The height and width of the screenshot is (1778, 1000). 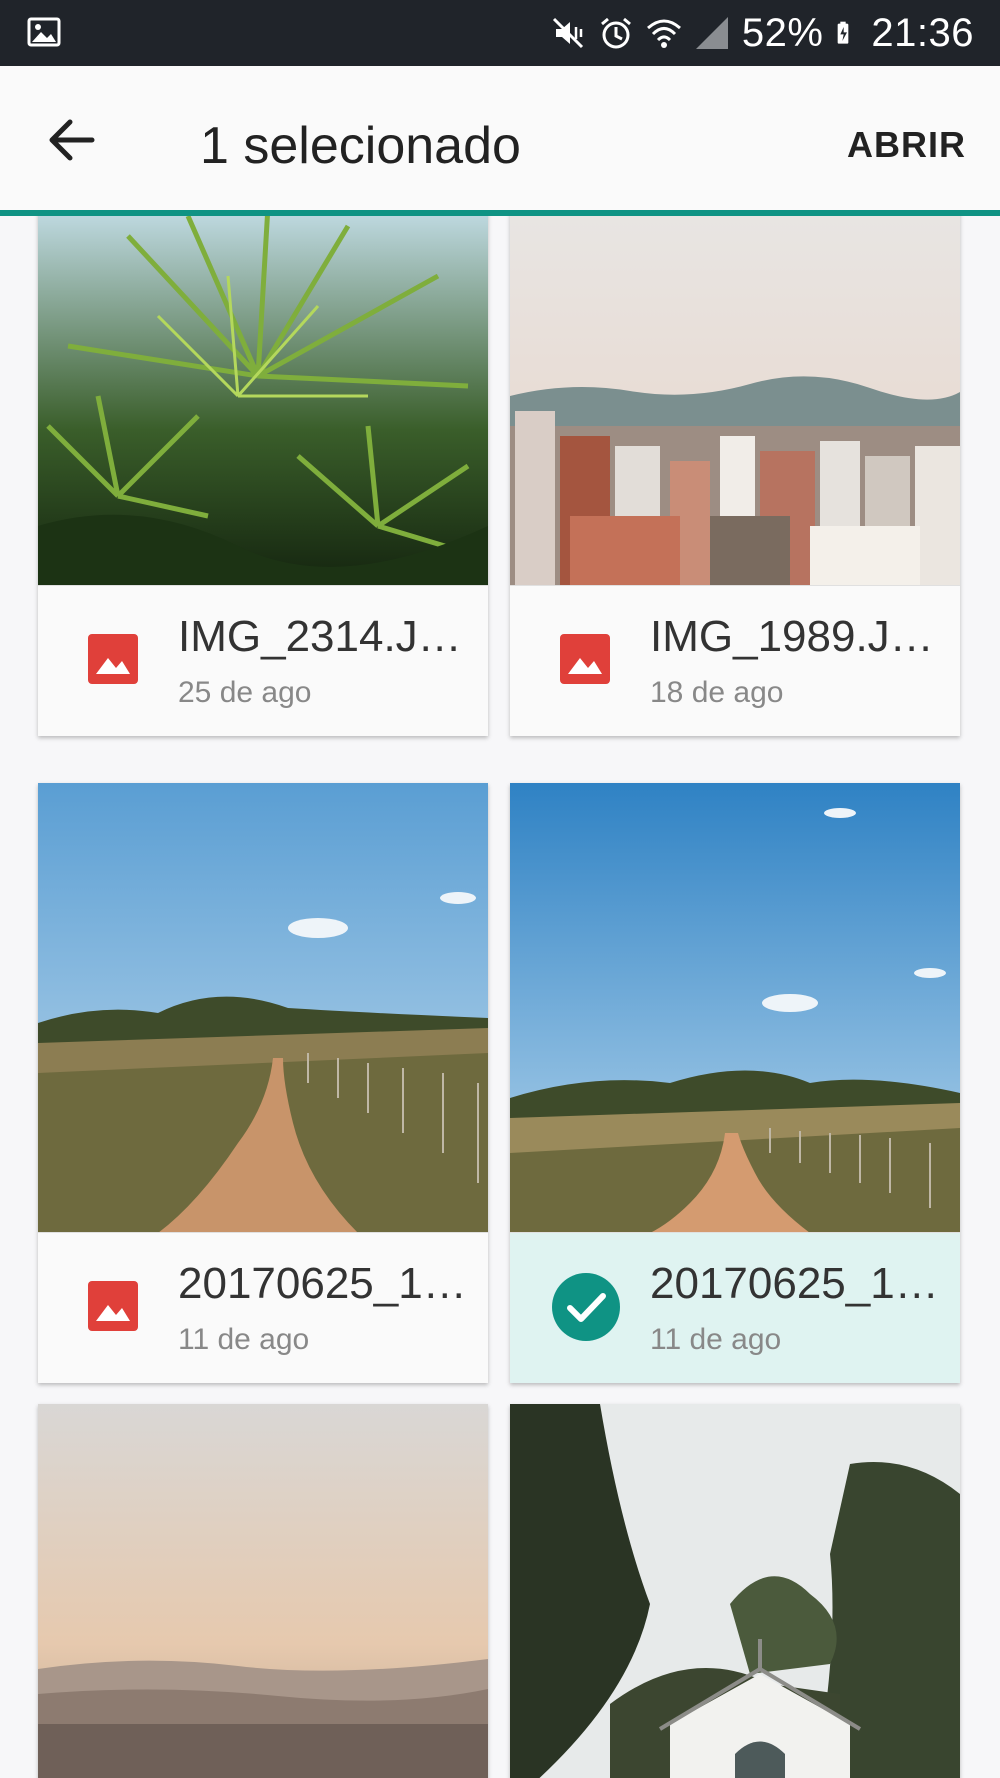 What do you see at coordinates (843, 32) in the screenshot?
I see `battery-charging-icon` at bounding box center [843, 32].